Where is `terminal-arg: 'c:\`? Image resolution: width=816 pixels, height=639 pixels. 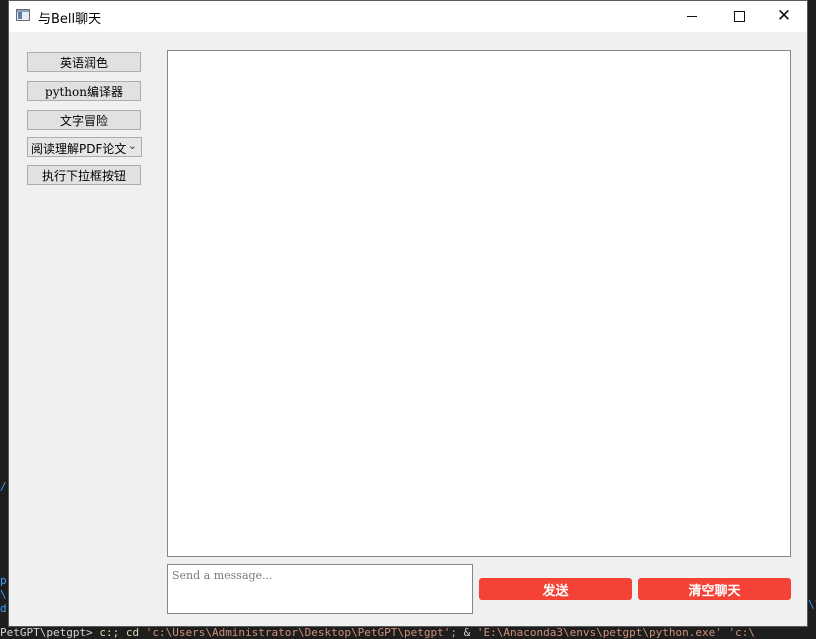
terminal-arg: 'c:\ is located at coordinates (742, 633).